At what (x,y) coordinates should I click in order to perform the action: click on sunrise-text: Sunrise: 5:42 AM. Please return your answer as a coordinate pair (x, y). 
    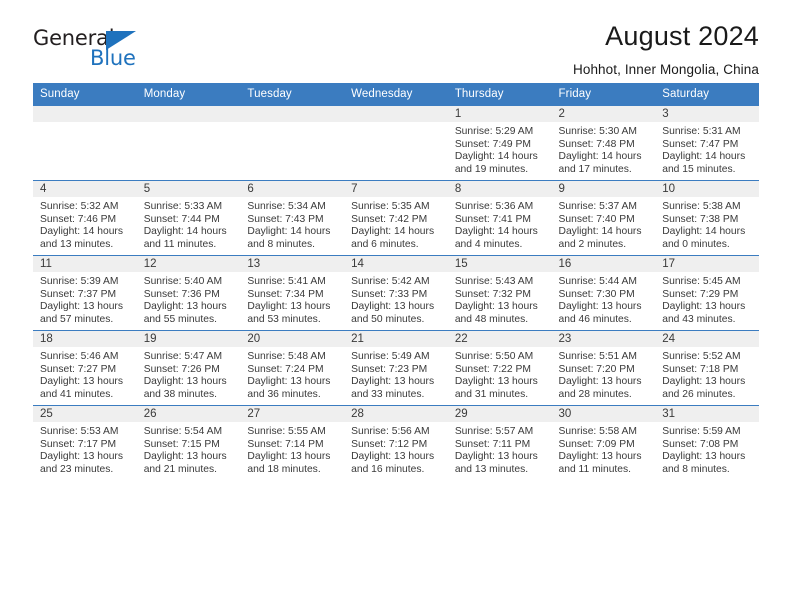
    Looking at the image, I should click on (390, 281).